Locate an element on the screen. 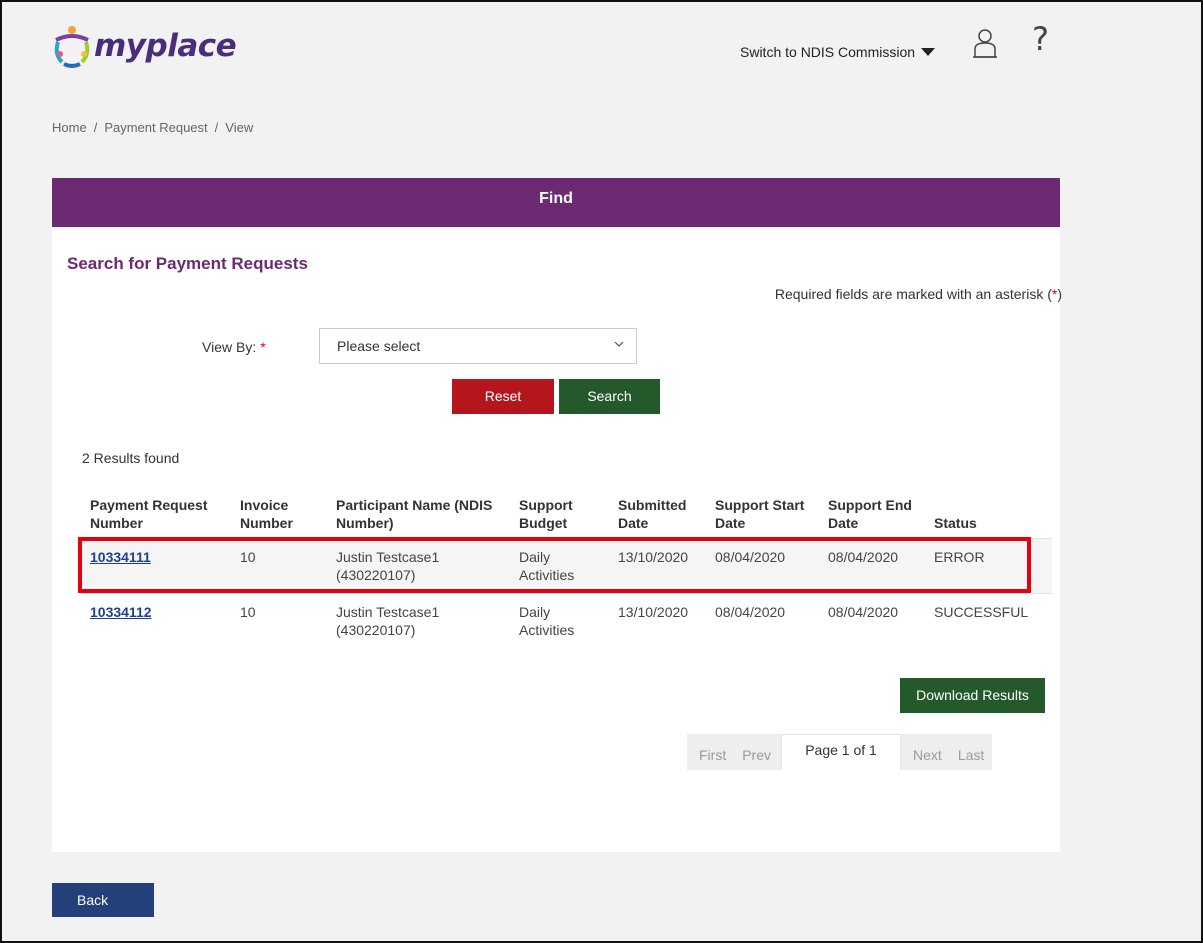  breadcrumb-current: View is located at coordinates (239, 127).